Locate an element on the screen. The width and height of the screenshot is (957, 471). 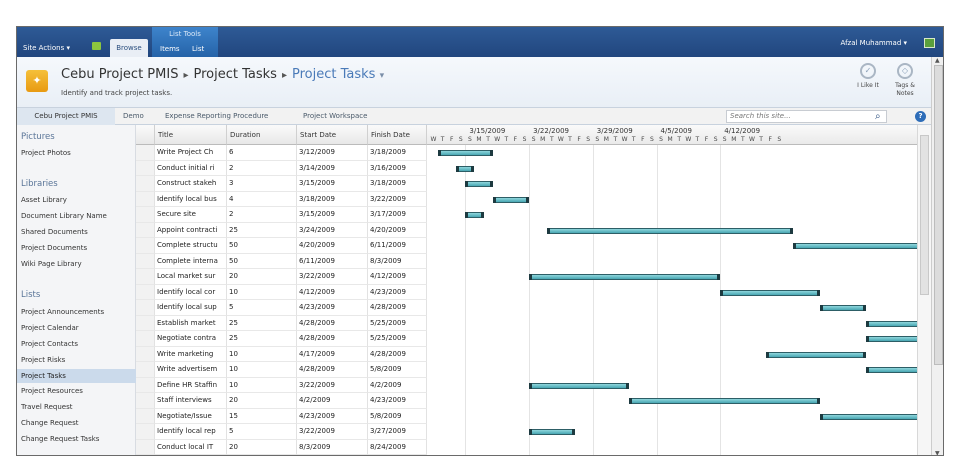
finish-date-cell: 4/20/2009 is located at coordinates (397, 230).